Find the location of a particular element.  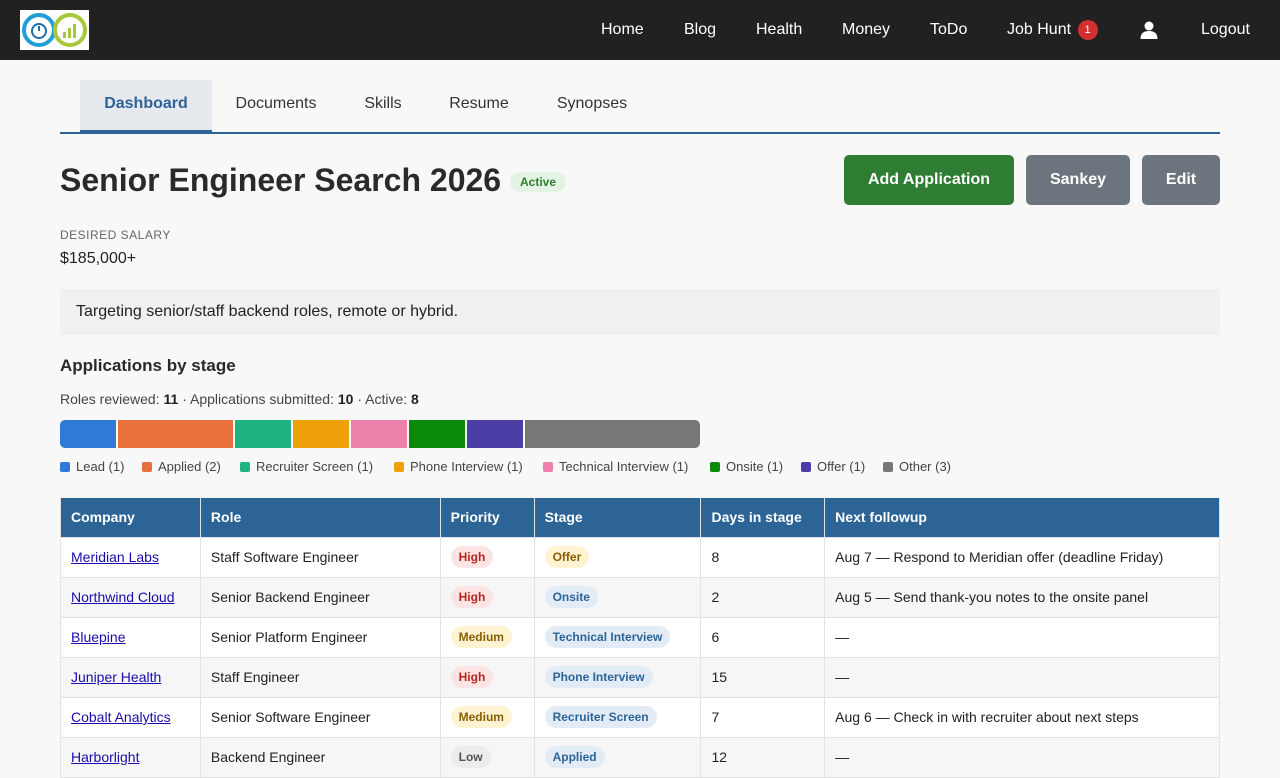

column-header-priority: Priority is located at coordinates (487, 518).